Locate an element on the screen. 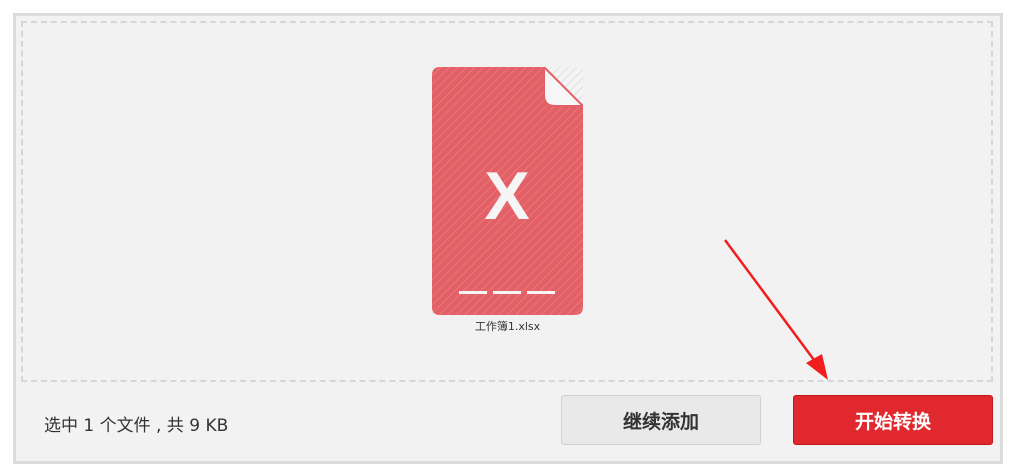  file-item: X is located at coordinates (507, 191).